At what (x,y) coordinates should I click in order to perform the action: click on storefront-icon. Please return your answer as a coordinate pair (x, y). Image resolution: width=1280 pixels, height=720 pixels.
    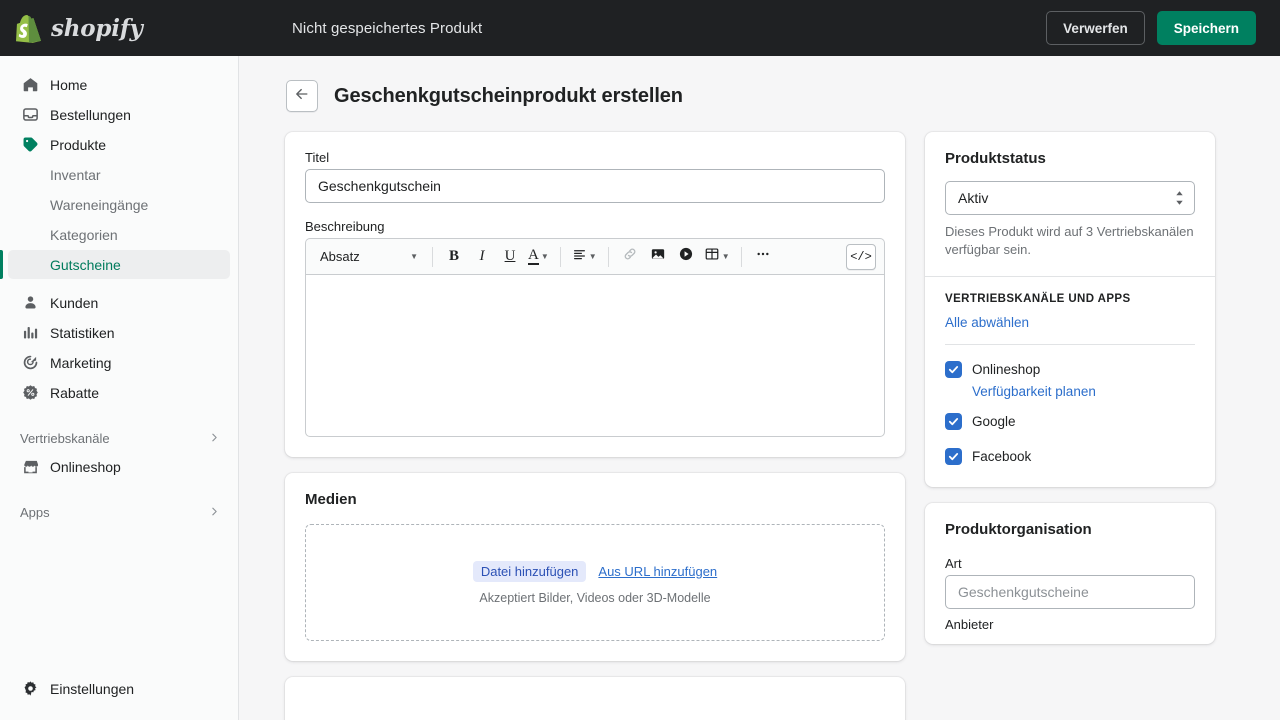
    Looking at the image, I should click on (30, 467).